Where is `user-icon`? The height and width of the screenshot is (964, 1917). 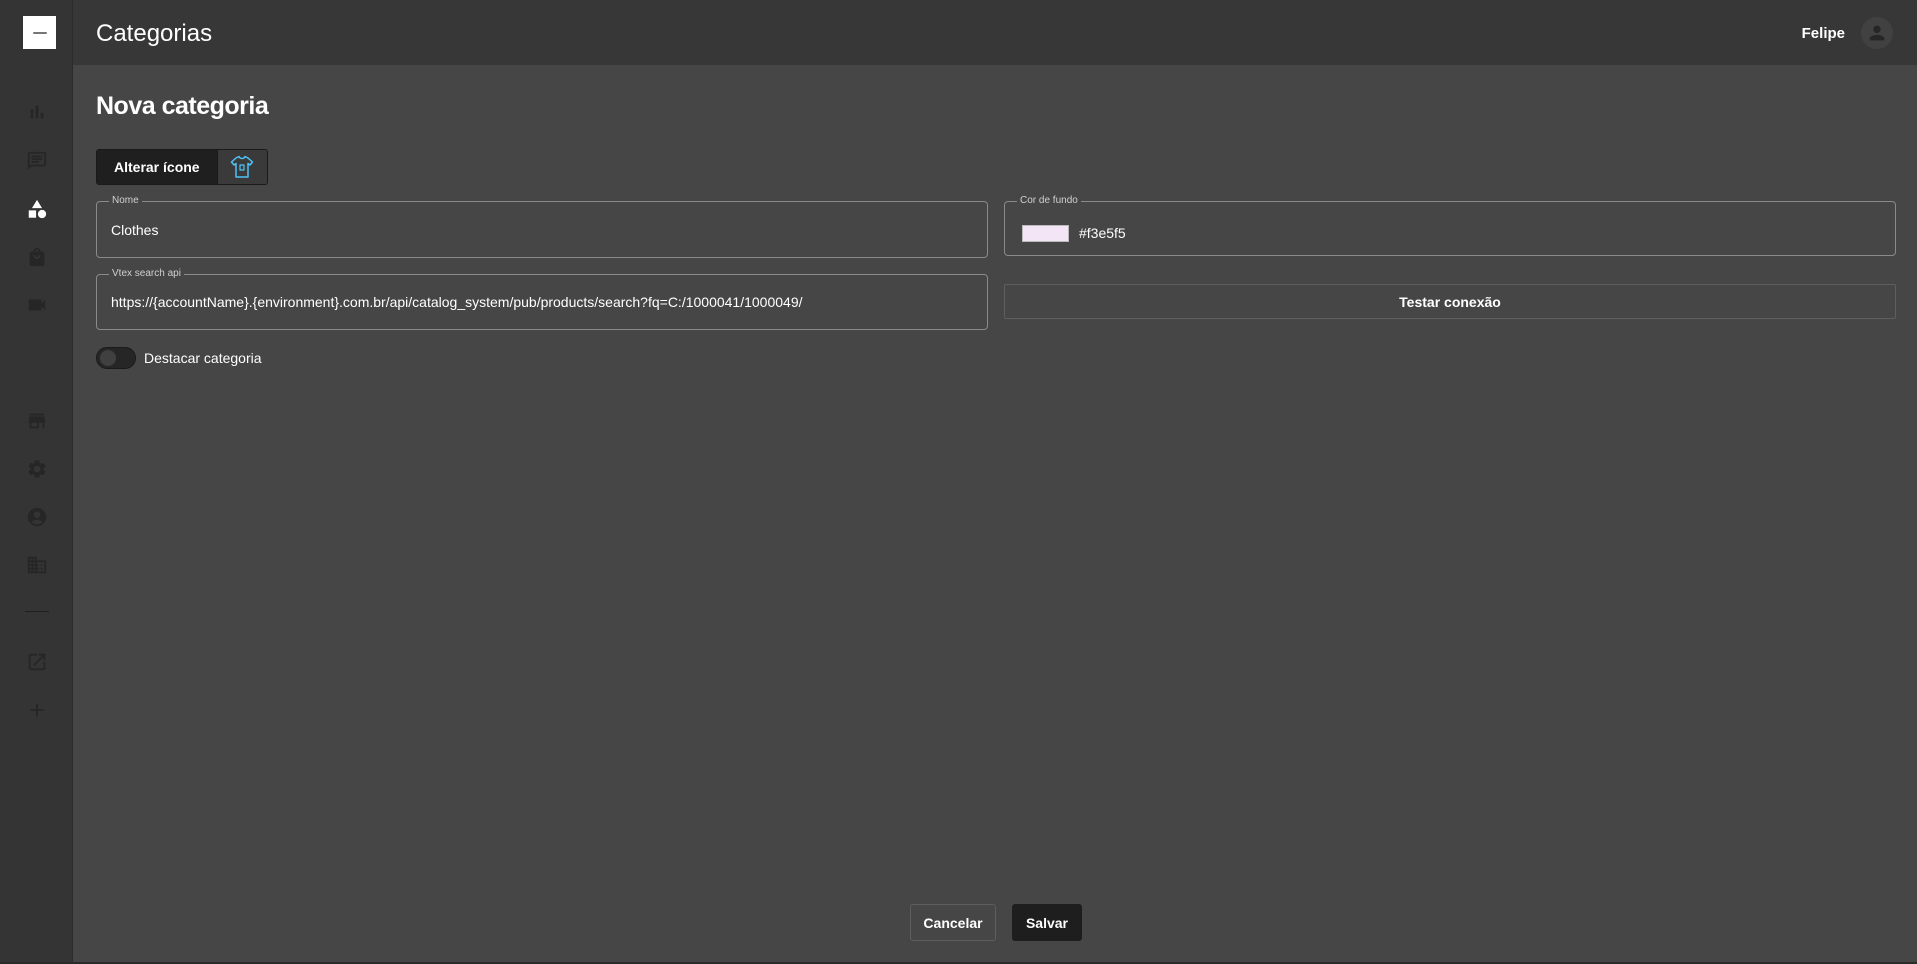 user-icon is located at coordinates (1877, 33).